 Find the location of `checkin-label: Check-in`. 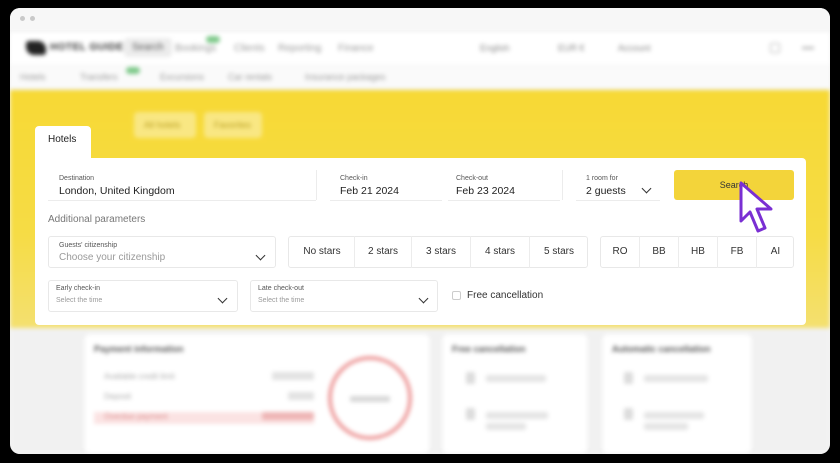

checkin-label: Check-in is located at coordinates (354, 178).